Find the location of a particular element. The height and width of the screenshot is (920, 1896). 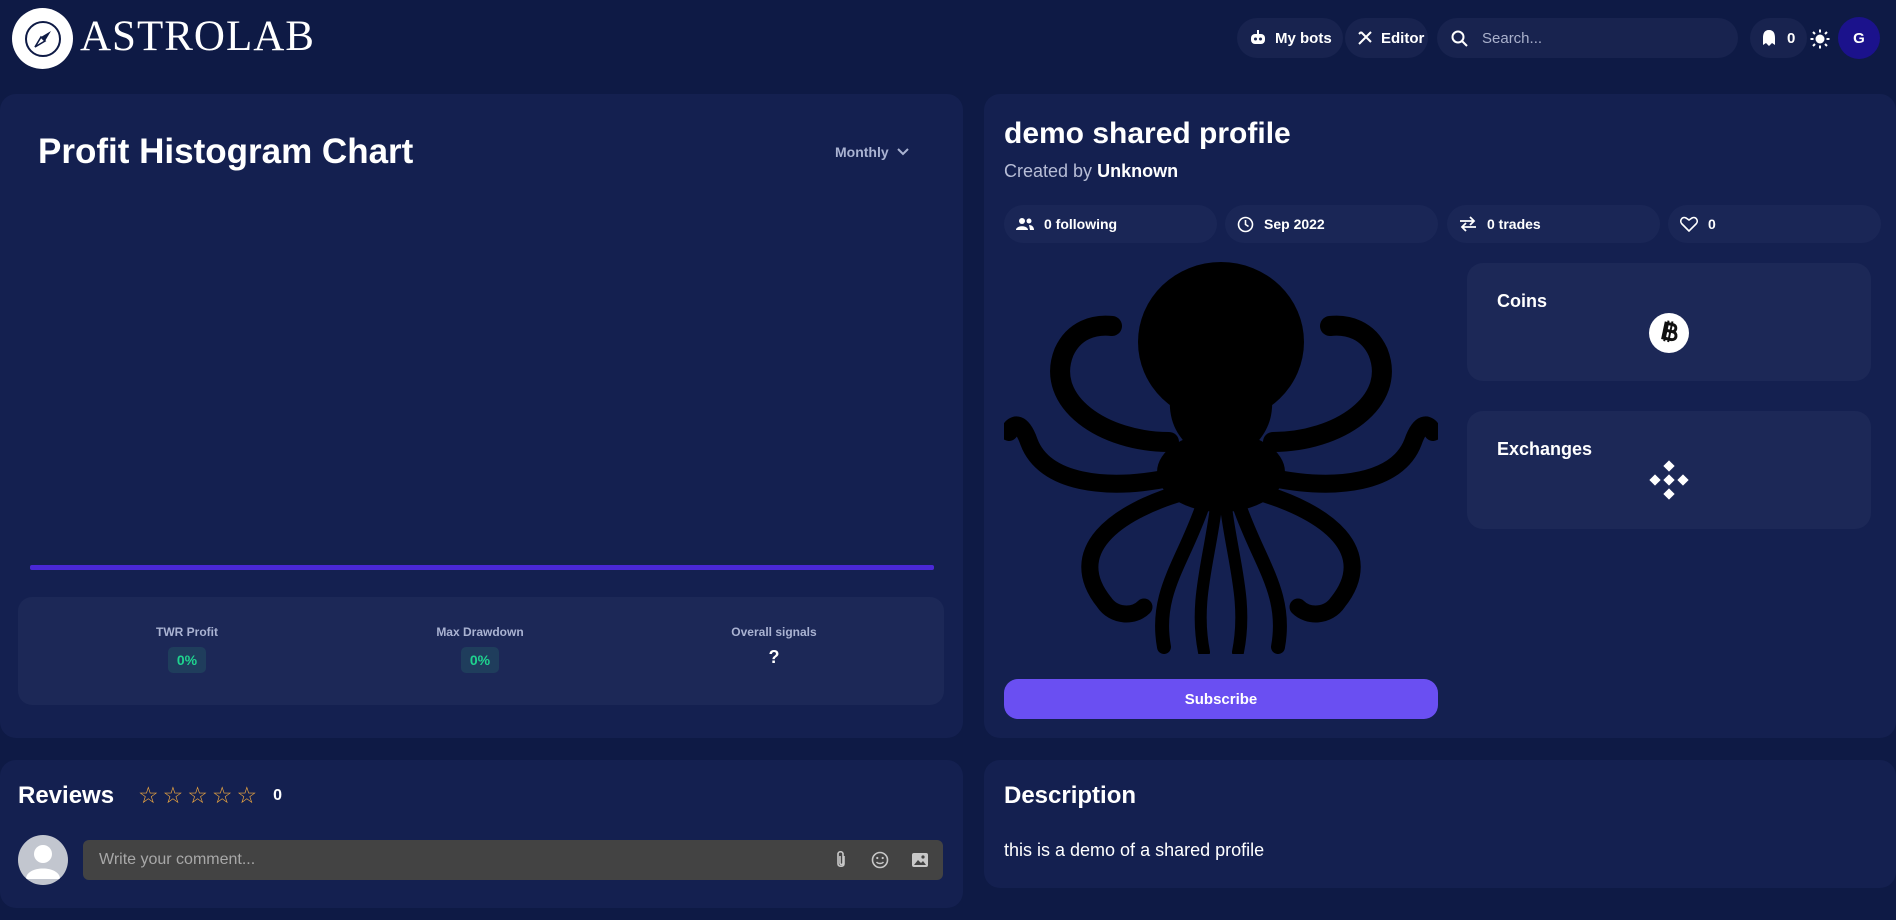

twr-profit-value: 0% is located at coordinates (187, 660).